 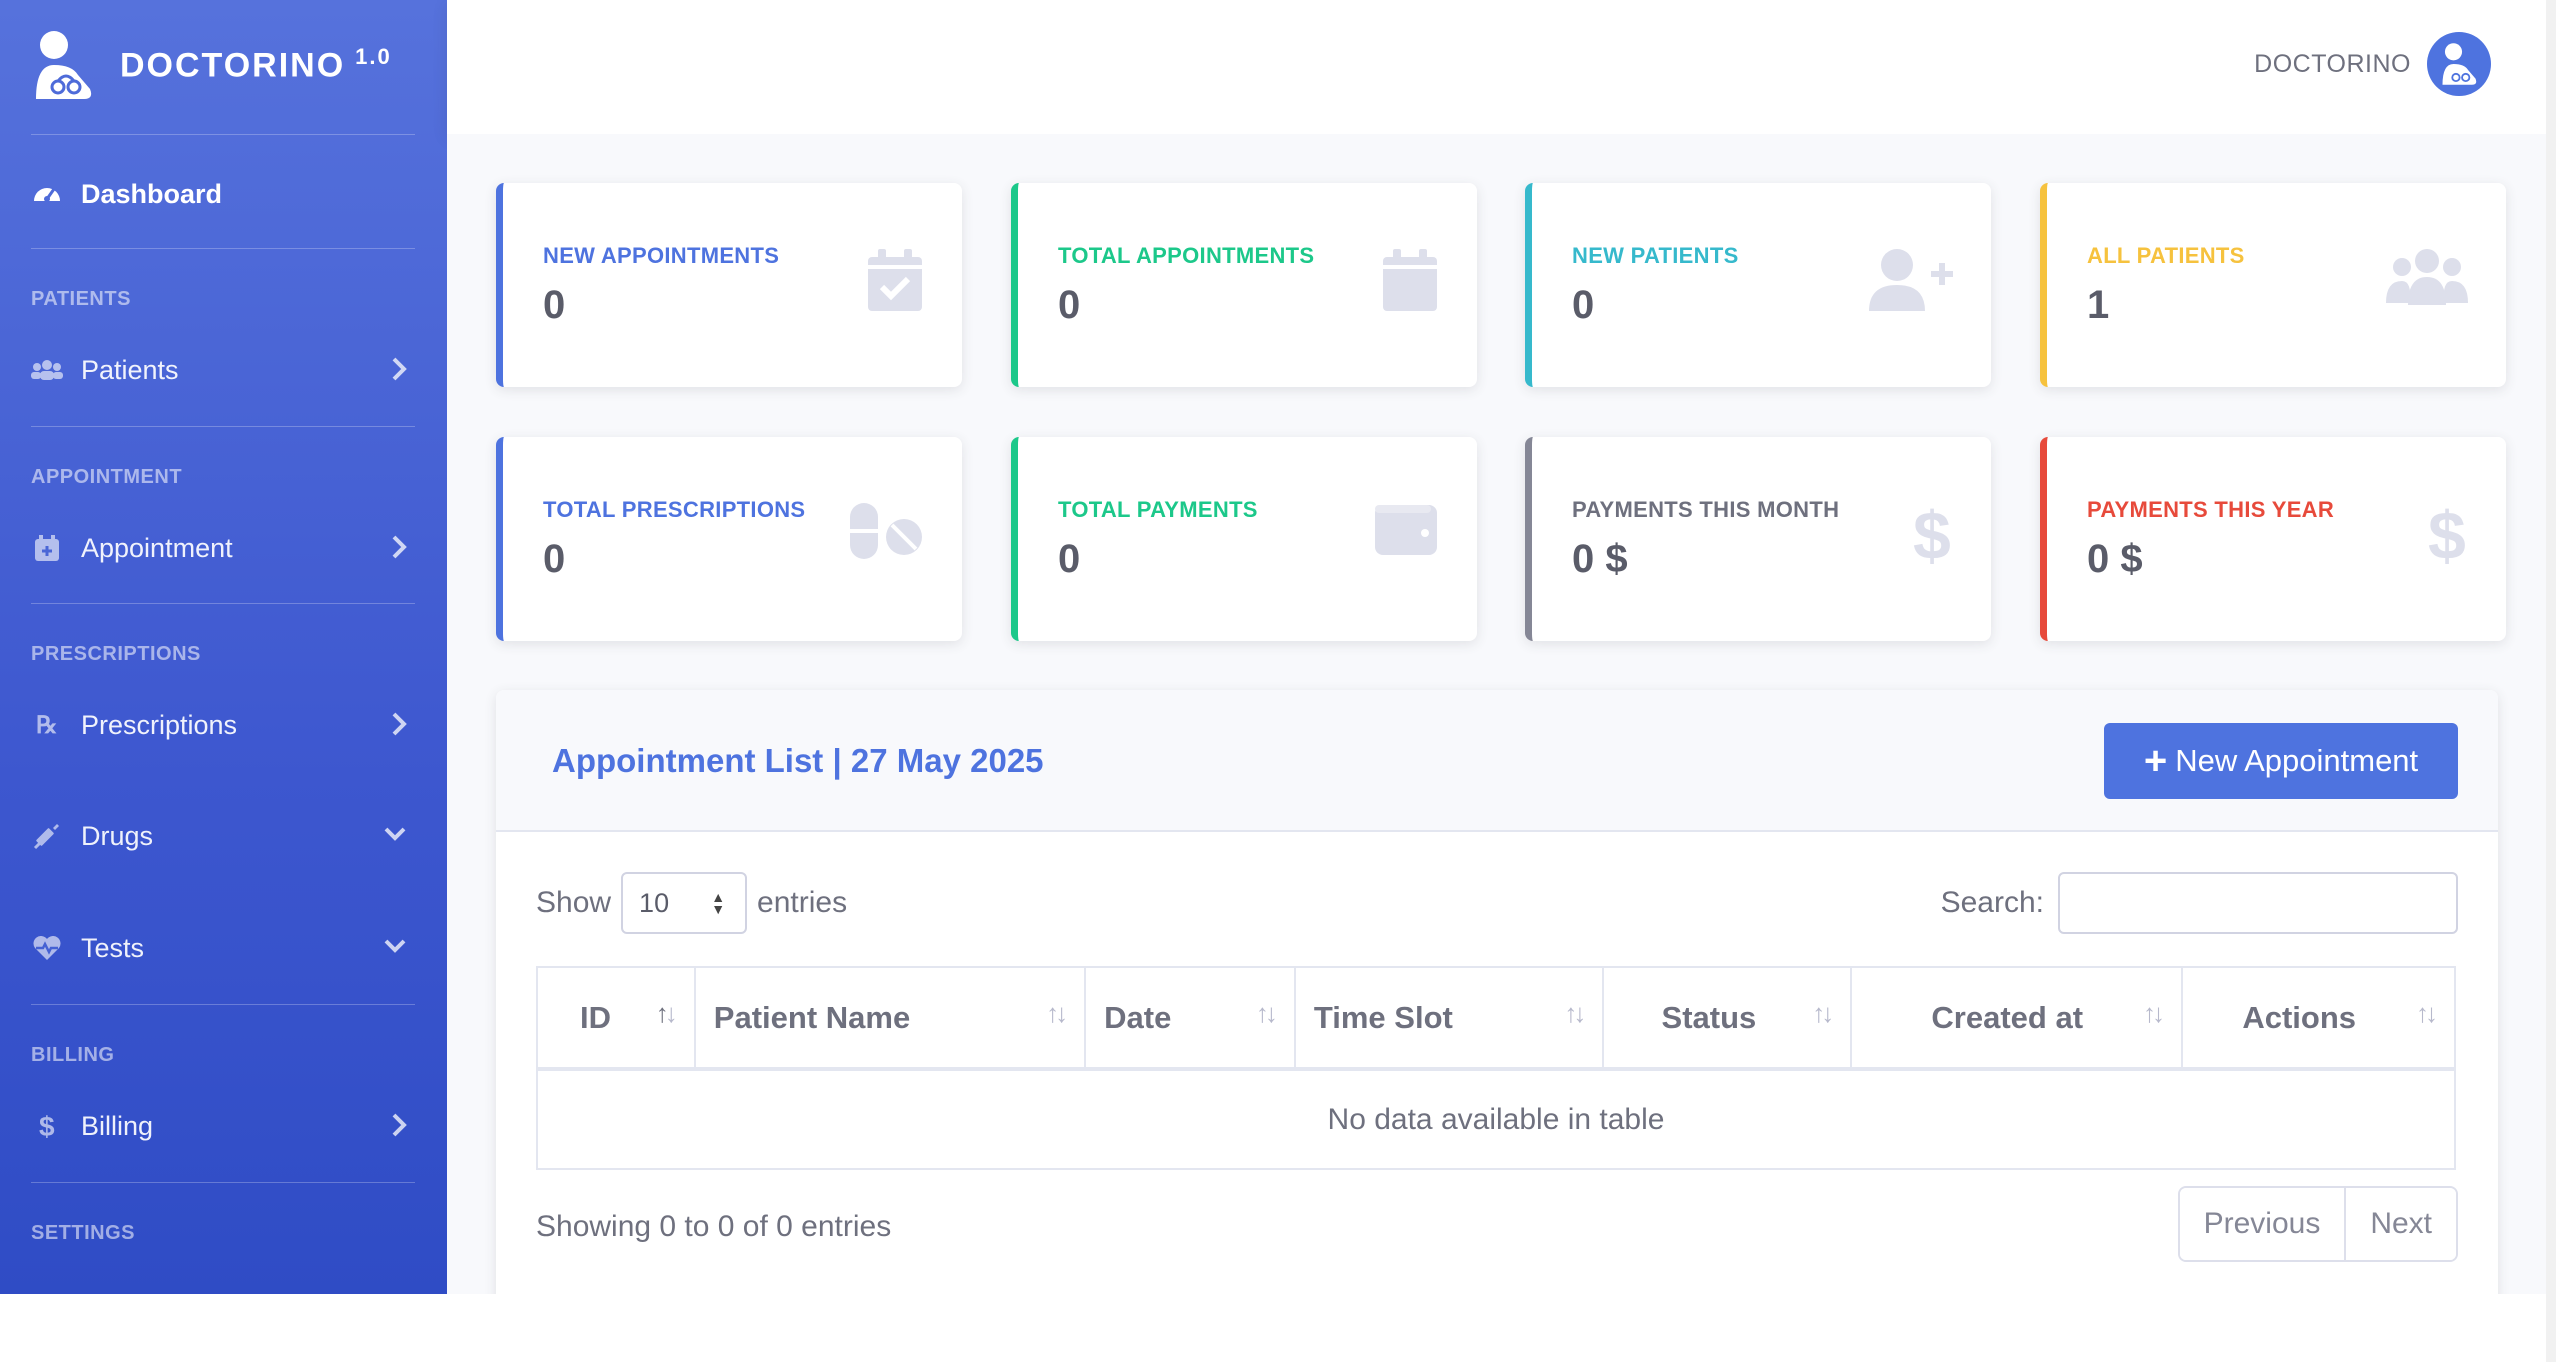 I want to click on avatar, so click(x=2459, y=64).